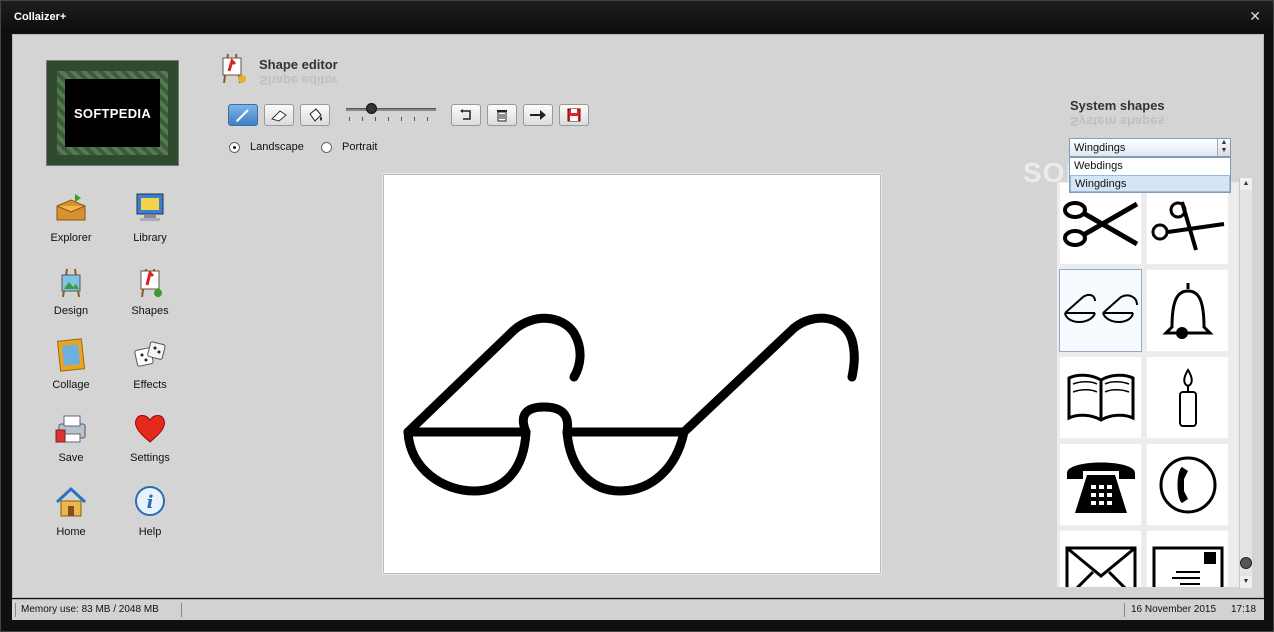 This screenshot has width=1274, height=632. I want to click on status-date: 16 November 2015, so click(1174, 609).